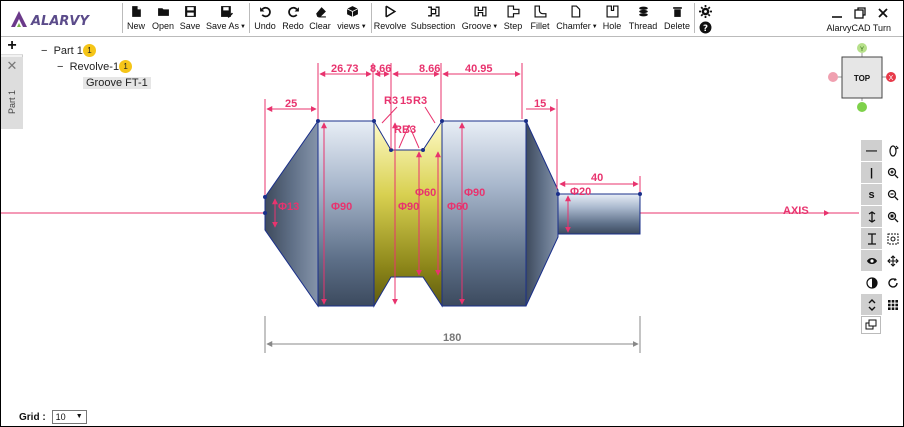  I want to click on dimension-tool-icon, so click(871, 238).